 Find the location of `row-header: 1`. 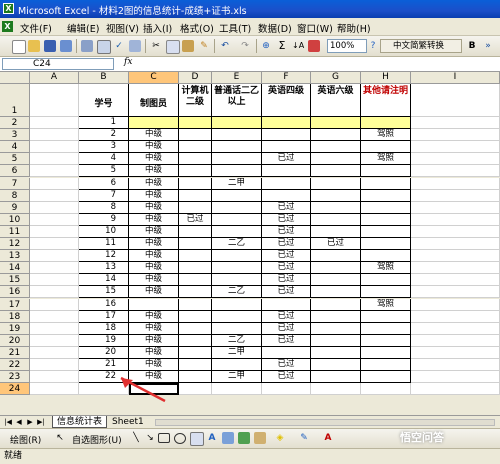

row-header: 1 is located at coordinates (15, 100).